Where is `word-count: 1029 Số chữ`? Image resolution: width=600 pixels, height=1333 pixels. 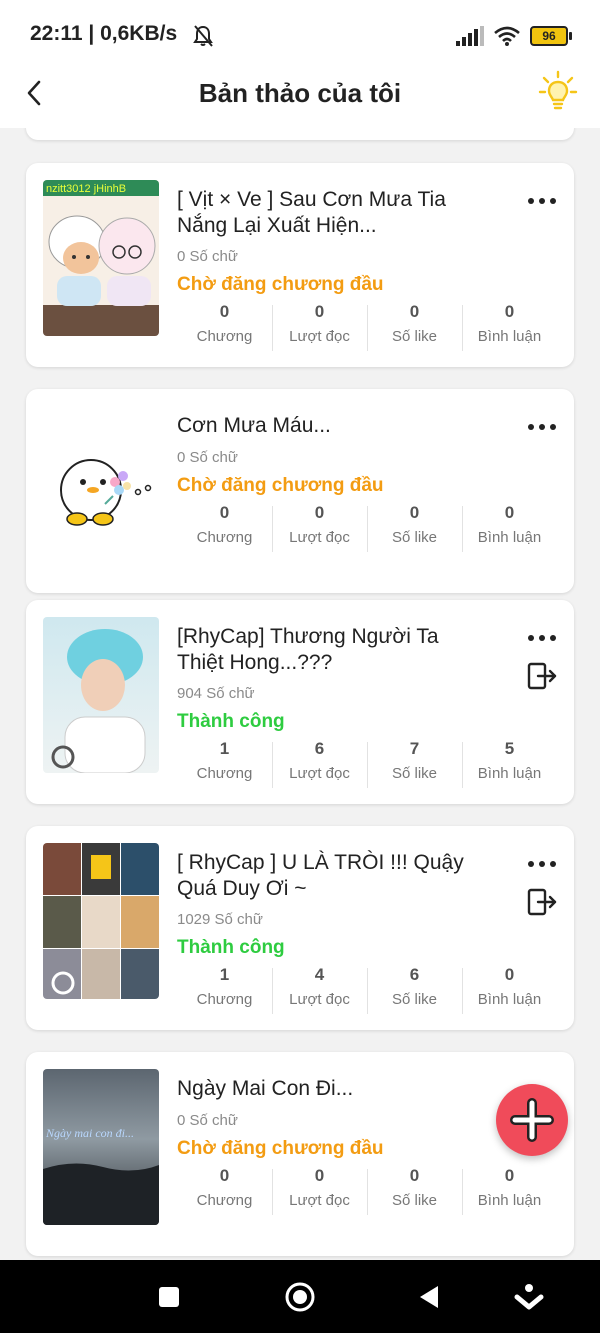 word-count: 1029 Số chữ is located at coordinates (220, 919).